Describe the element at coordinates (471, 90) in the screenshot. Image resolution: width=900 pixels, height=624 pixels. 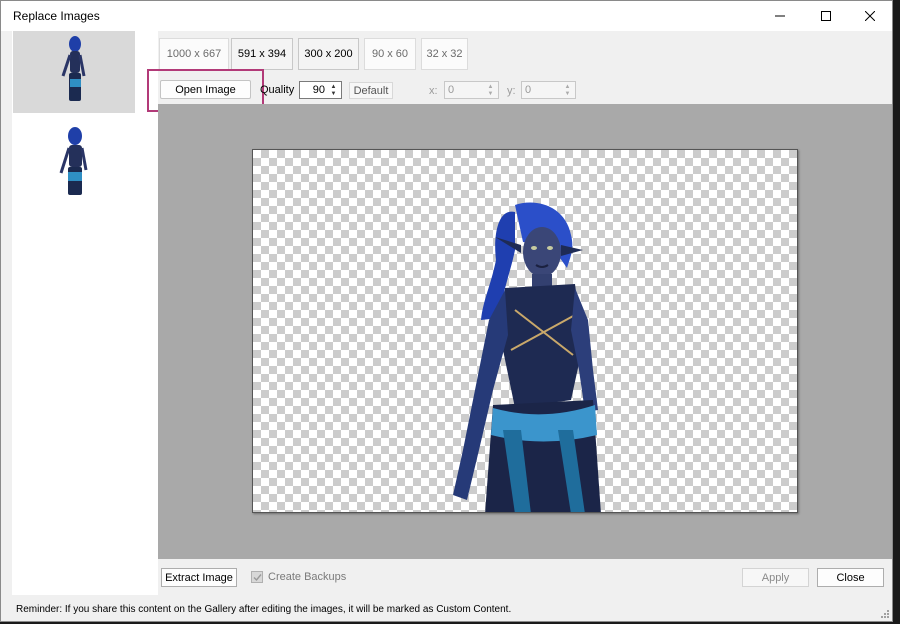
I see `x-stepper: 0 ▲ ▼` at that location.